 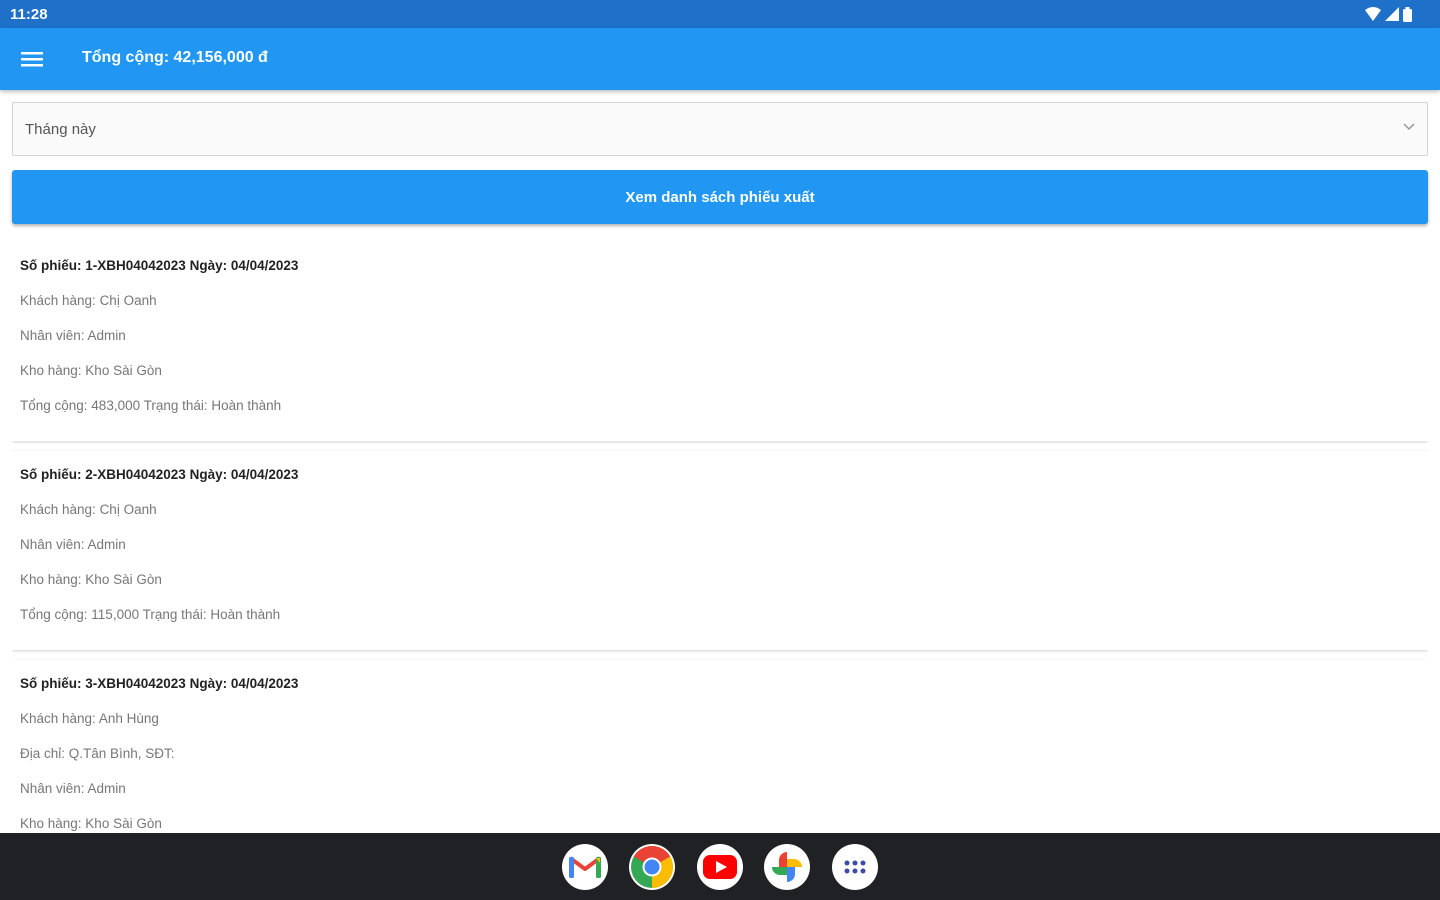 What do you see at coordinates (89, 718) in the screenshot?
I see `slip-detail-line: Khách hàng: Anh Hùng` at bounding box center [89, 718].